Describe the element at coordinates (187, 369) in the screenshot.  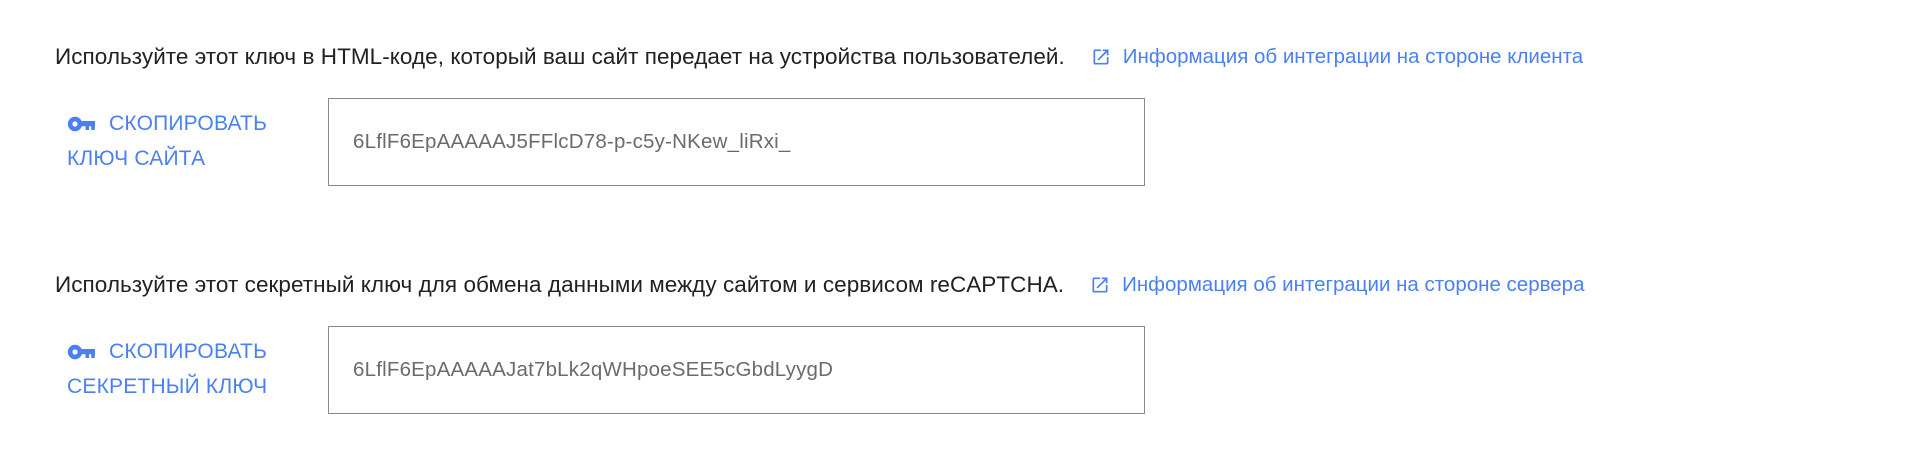
I see `copy-secret-key-button: СКОПИРОВАТЬ СЕКРЕТНЫЙ КЛЮЧ` at that location.